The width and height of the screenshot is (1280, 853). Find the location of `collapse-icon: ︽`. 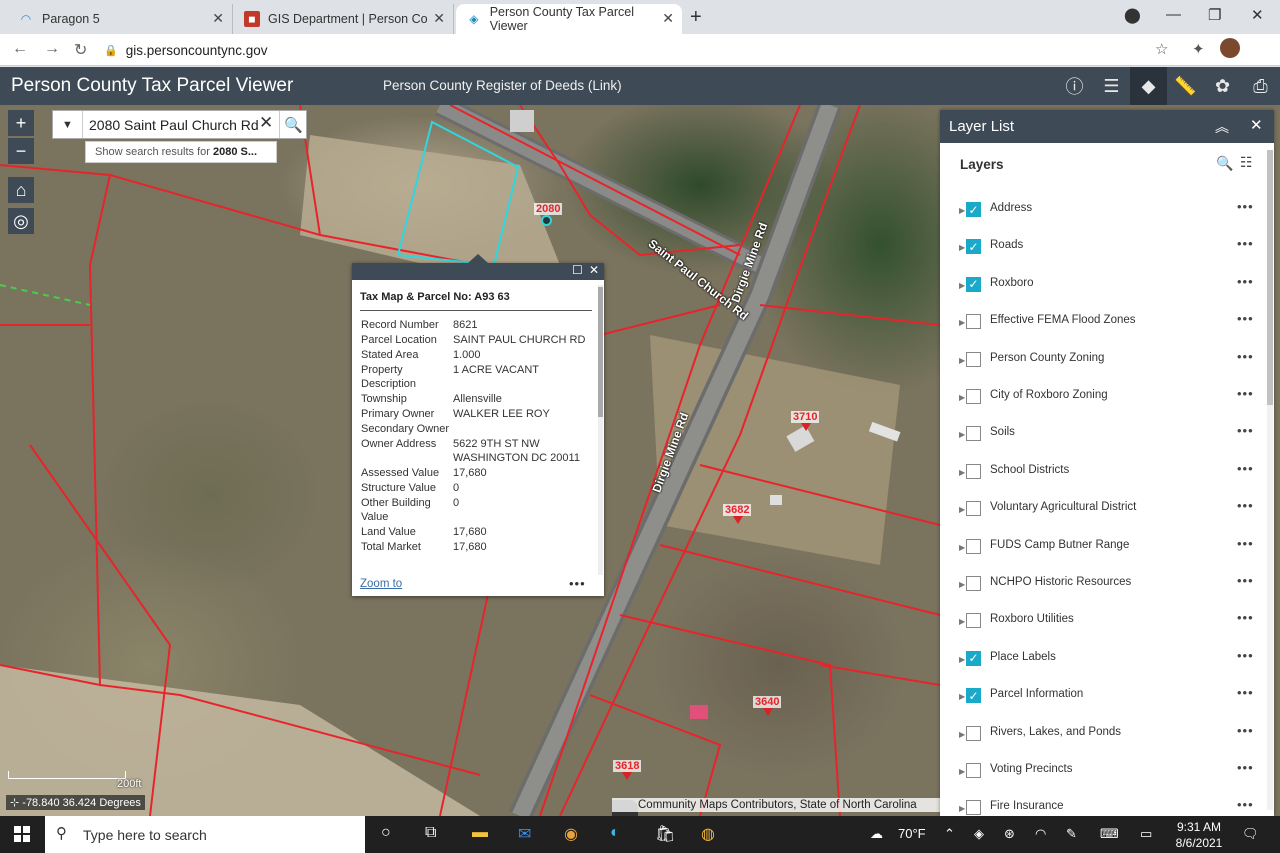

collapse-icon: ︽ is located at coordinates (1222, 127).